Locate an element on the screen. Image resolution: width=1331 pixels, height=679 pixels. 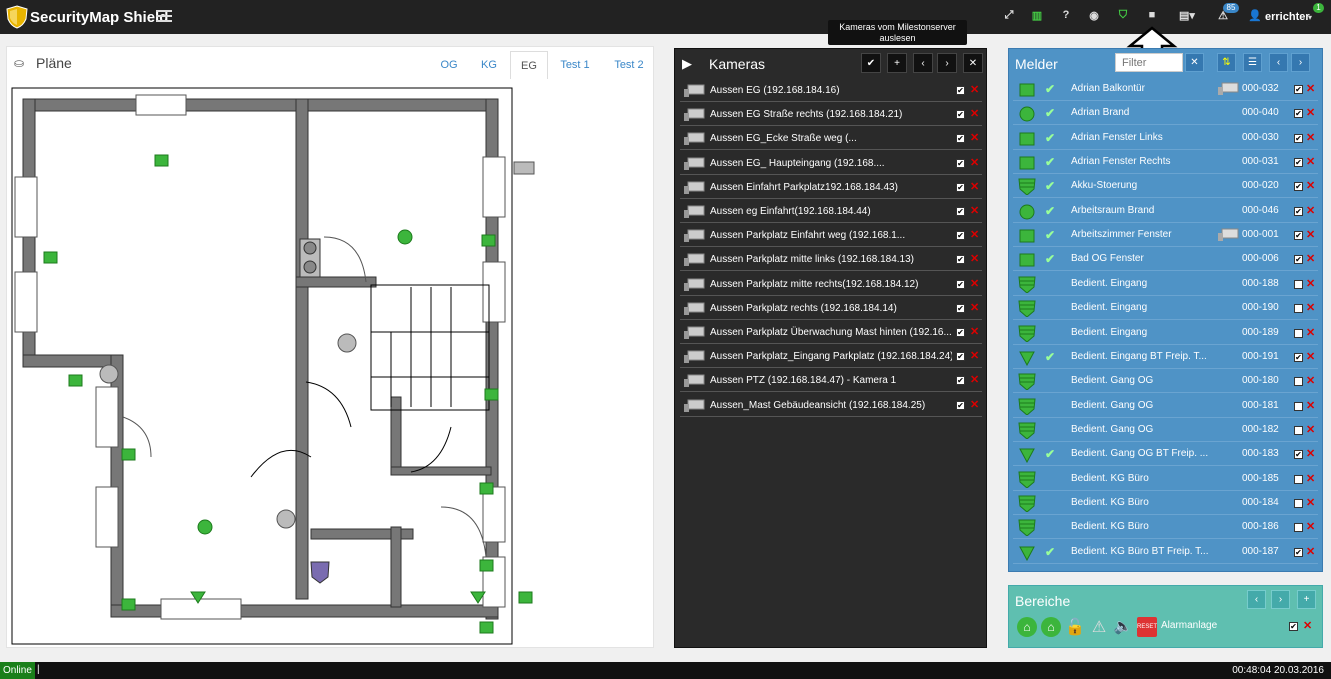
melder-row: Bedient. Gang OG 000-181 ✕ is located at coordinates (1165, 405).